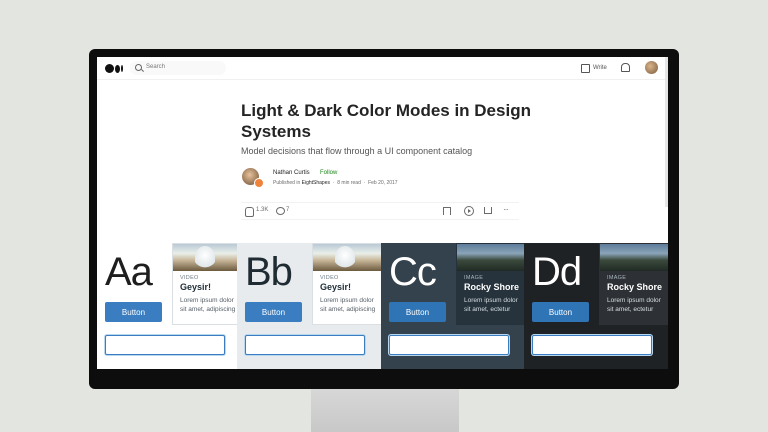  What do you see at coordinates (269, 272) in the screenshot?
I see `type-specimen: Bb` at bounding box center [269, 272].